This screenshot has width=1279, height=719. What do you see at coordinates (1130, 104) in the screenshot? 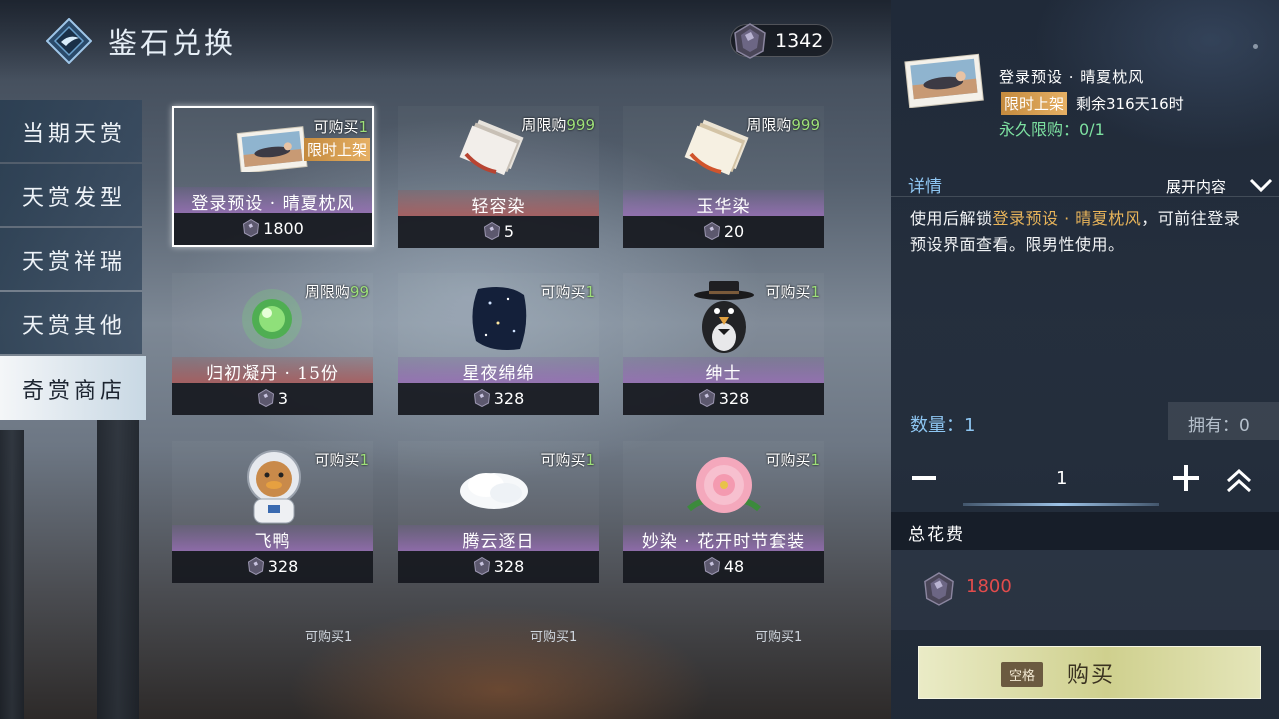
I see `remaining-time: 剩余316天16时` at bounding box center [1130, 104].